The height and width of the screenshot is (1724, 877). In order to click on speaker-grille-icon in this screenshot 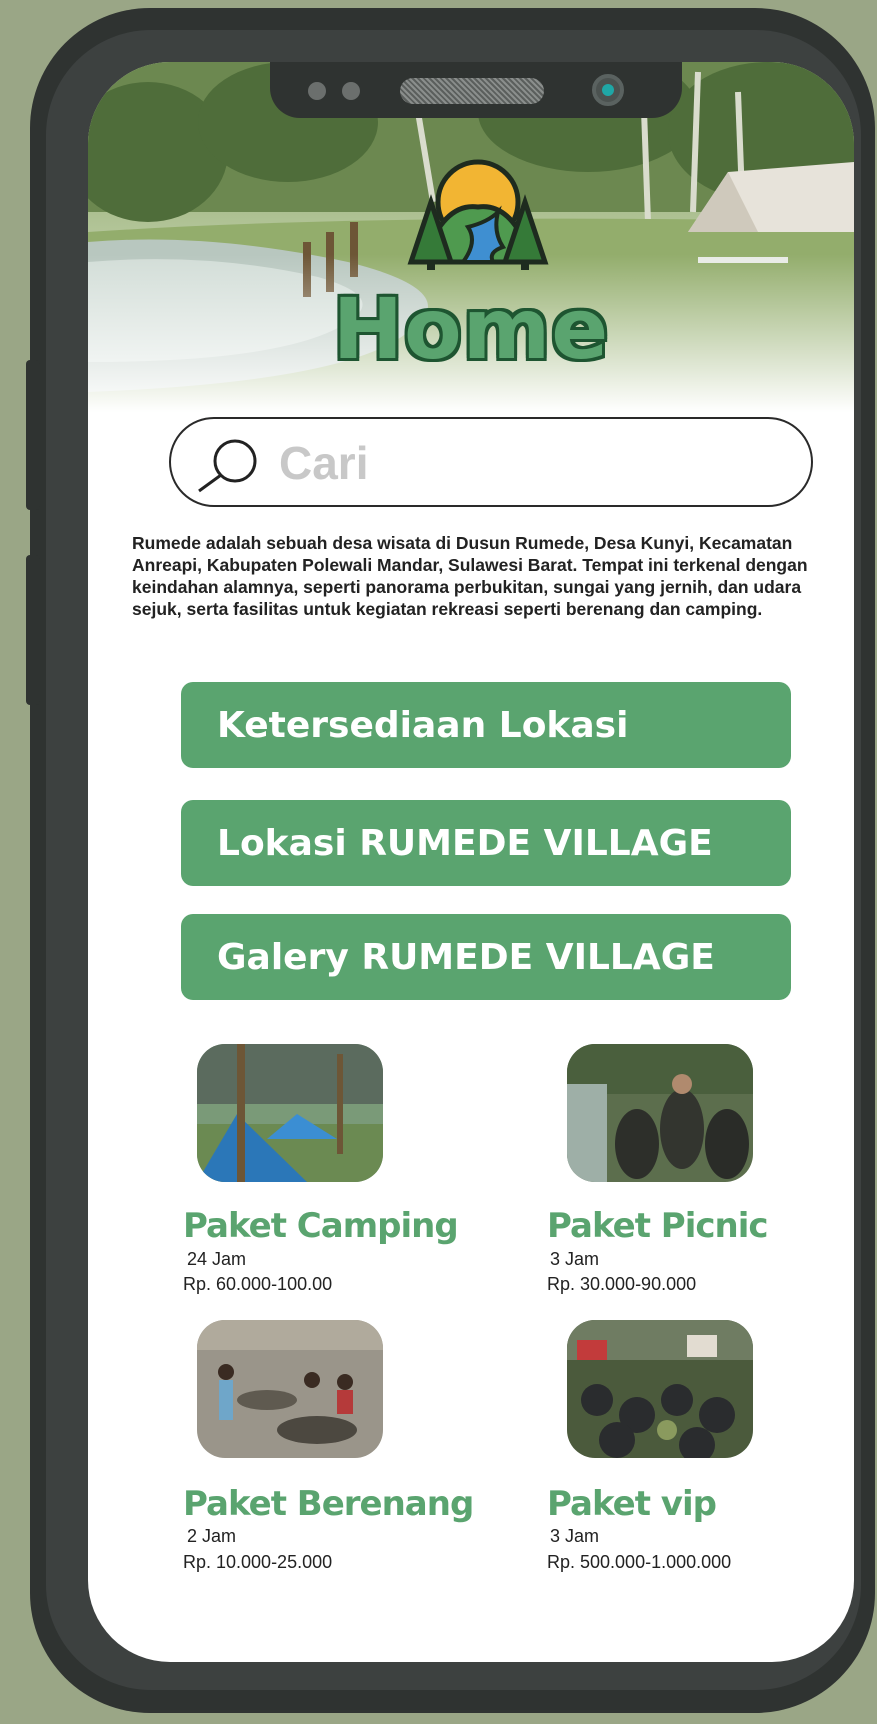, I will do `click(472, 91)`.